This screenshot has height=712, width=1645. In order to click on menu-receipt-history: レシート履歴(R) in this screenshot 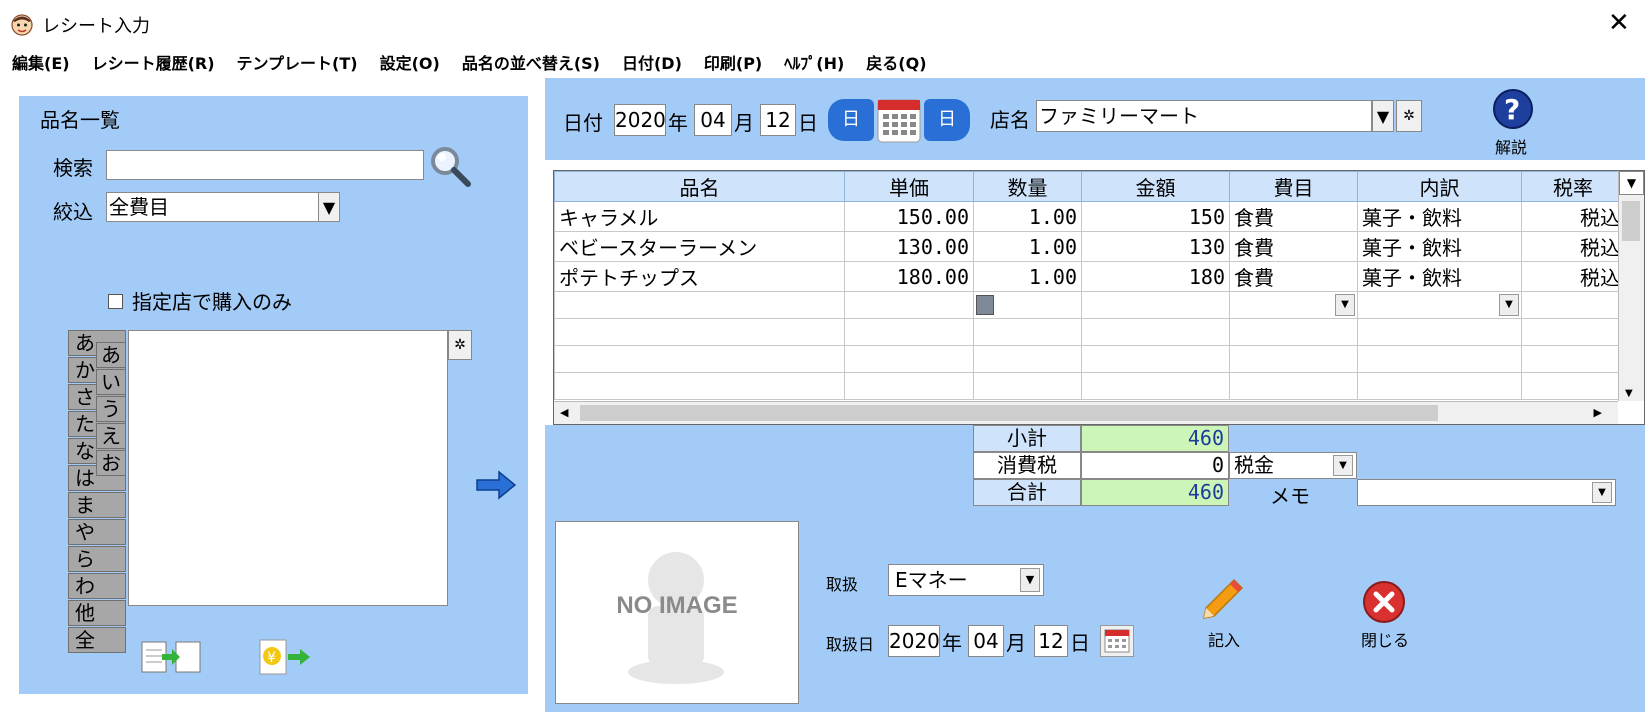, I will do `click(153, 62)`.